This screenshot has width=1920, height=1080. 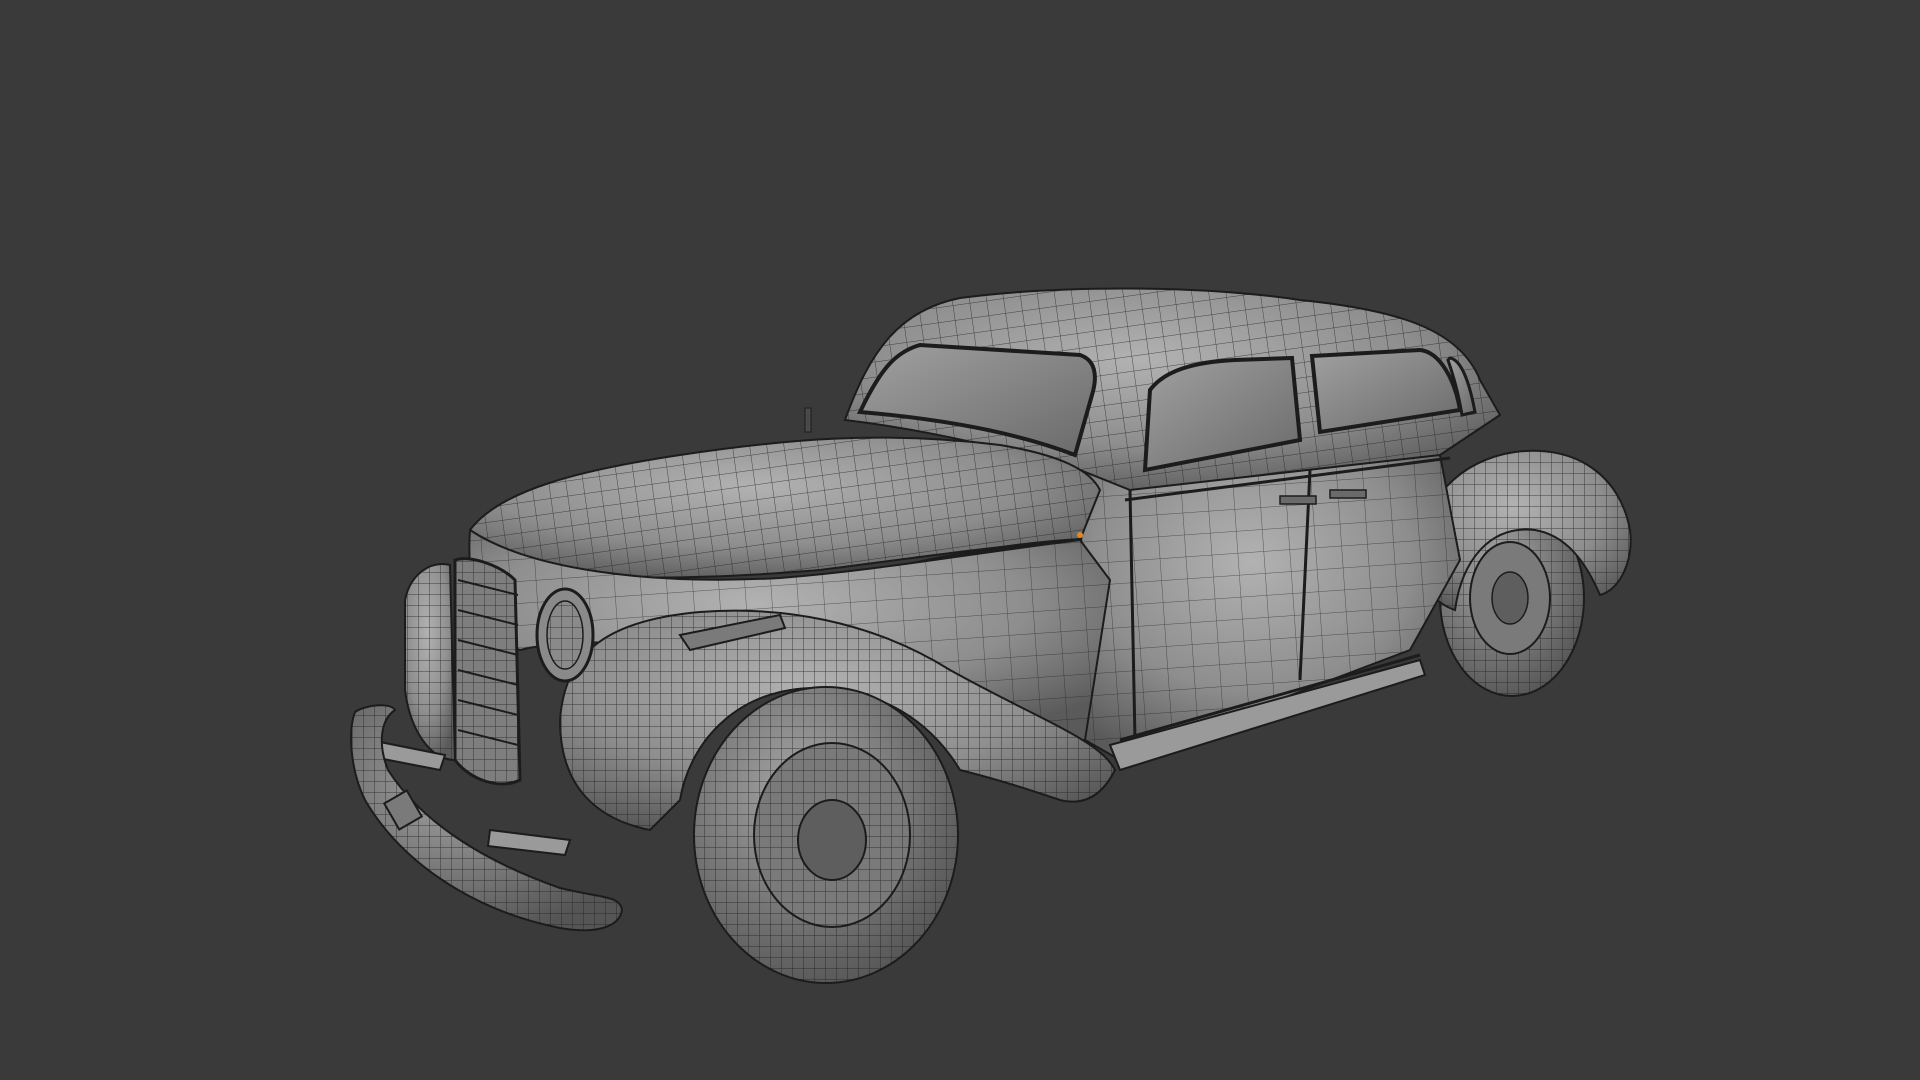 I want to click on headlight, so click(x=565, y=635).